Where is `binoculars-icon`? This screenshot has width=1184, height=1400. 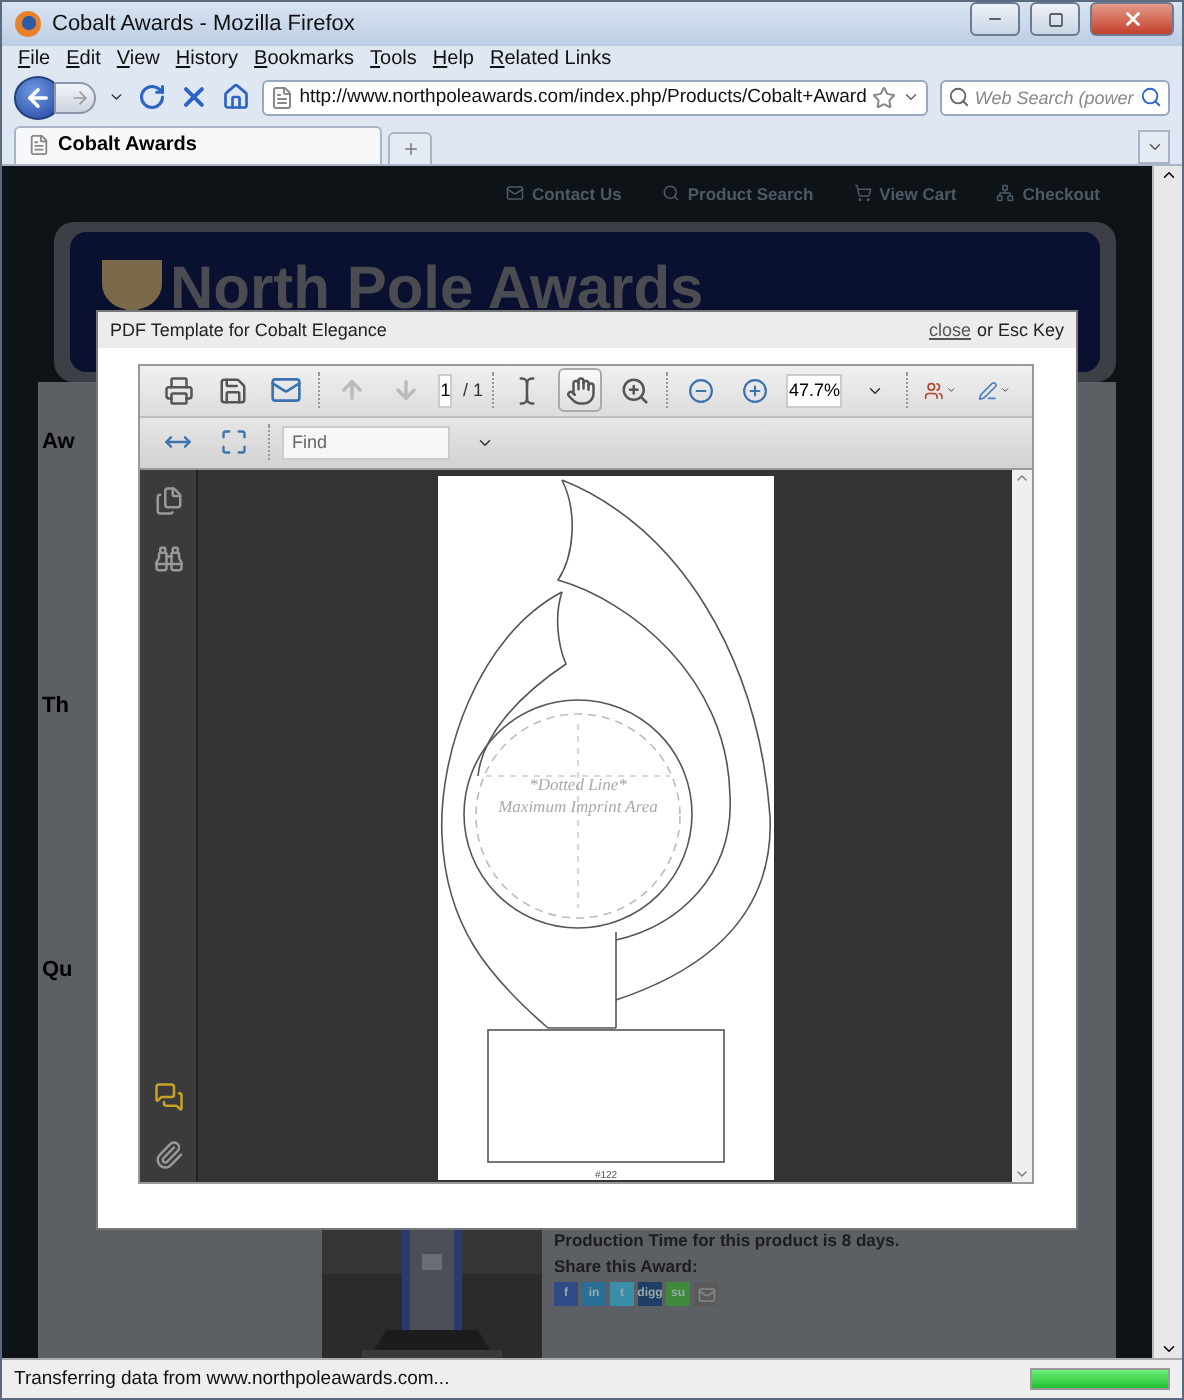
binoculars-icon is located at coordinates (168, 558).